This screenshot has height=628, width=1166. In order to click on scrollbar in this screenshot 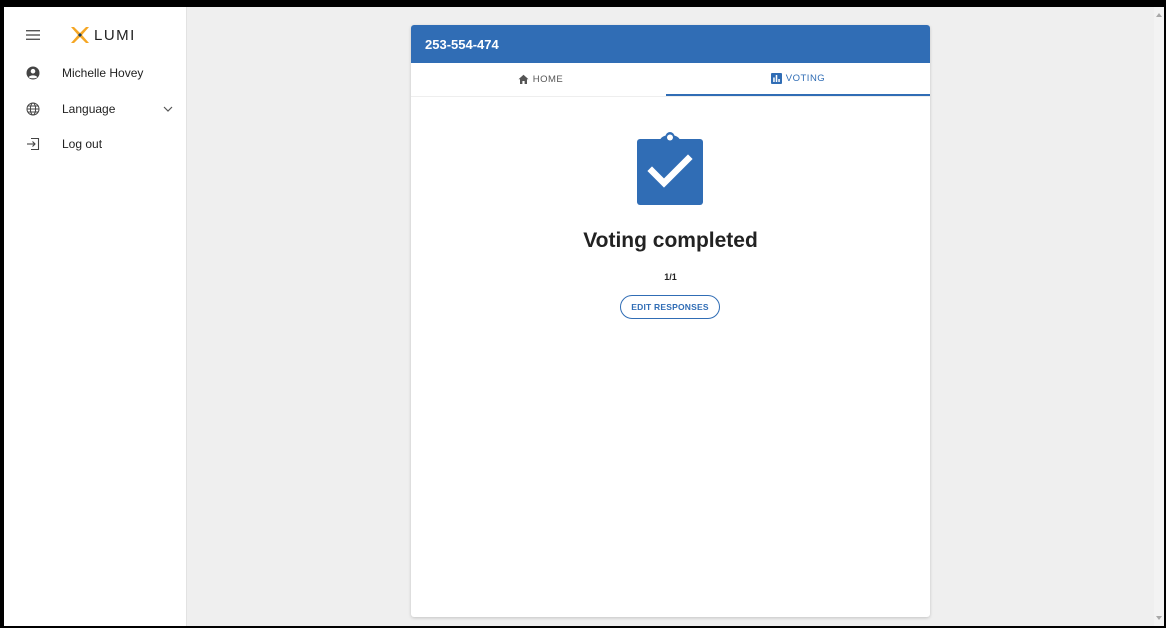, I will do `click(1159, 316)`.